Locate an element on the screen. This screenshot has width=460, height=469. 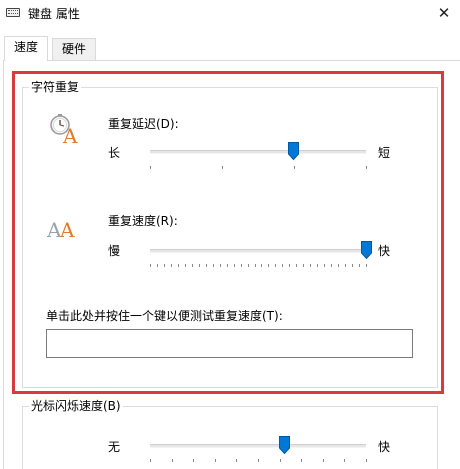
delay-max-label: 短 is located at coordinates (384, 153).